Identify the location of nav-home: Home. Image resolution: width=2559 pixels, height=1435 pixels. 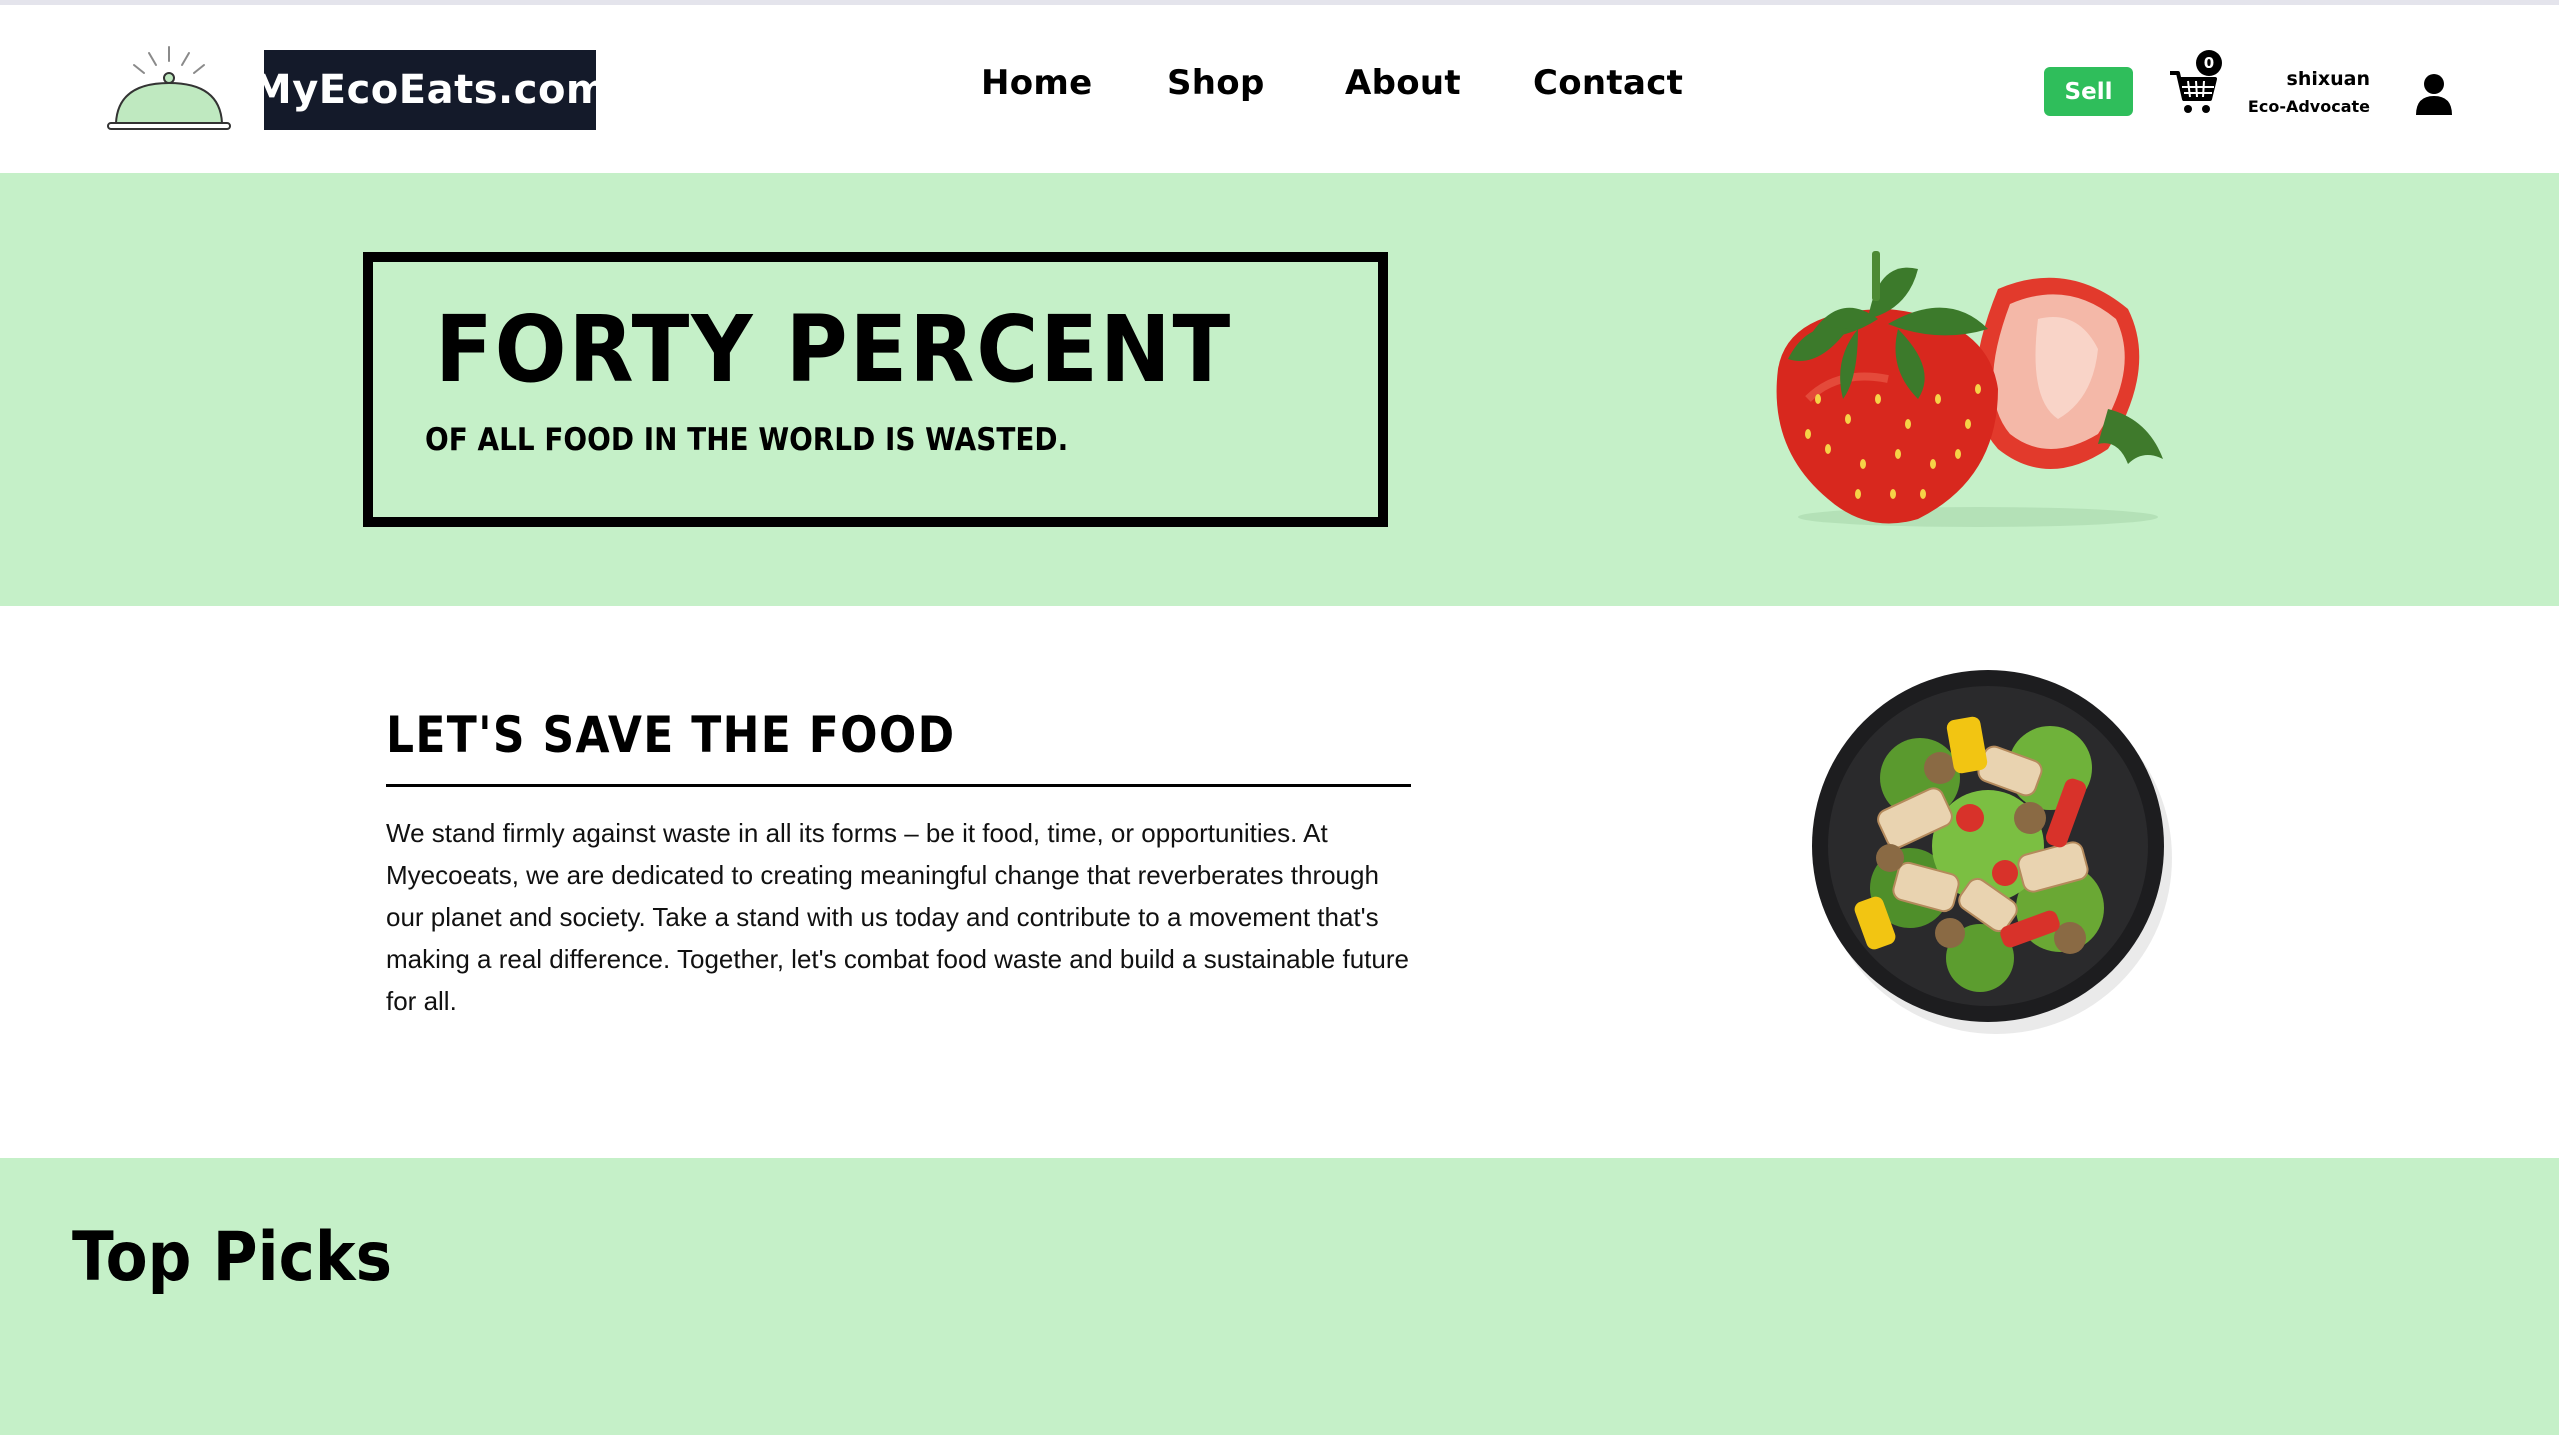
(1037, 83).